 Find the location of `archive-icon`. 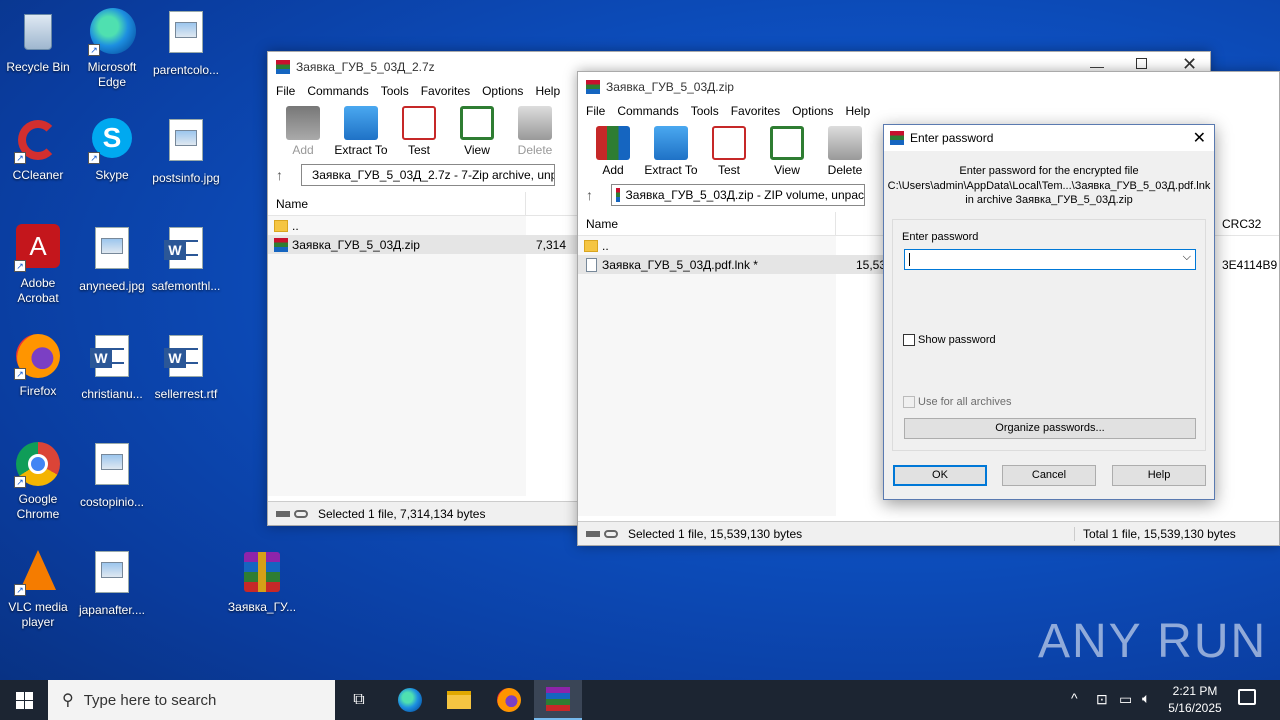

archive-icon is located at coordinates (618, 195).